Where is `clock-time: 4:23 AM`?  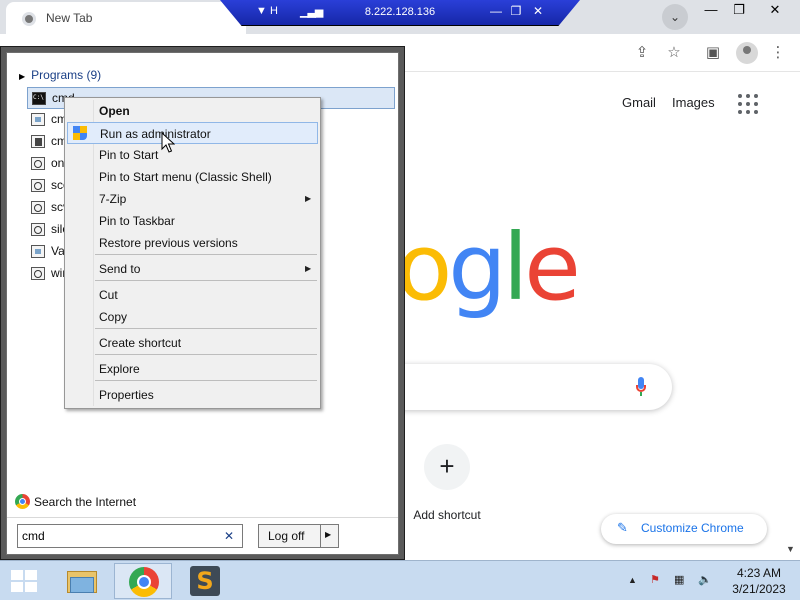
clock-time: 4:23 AM is located at coordinates (759, 573).